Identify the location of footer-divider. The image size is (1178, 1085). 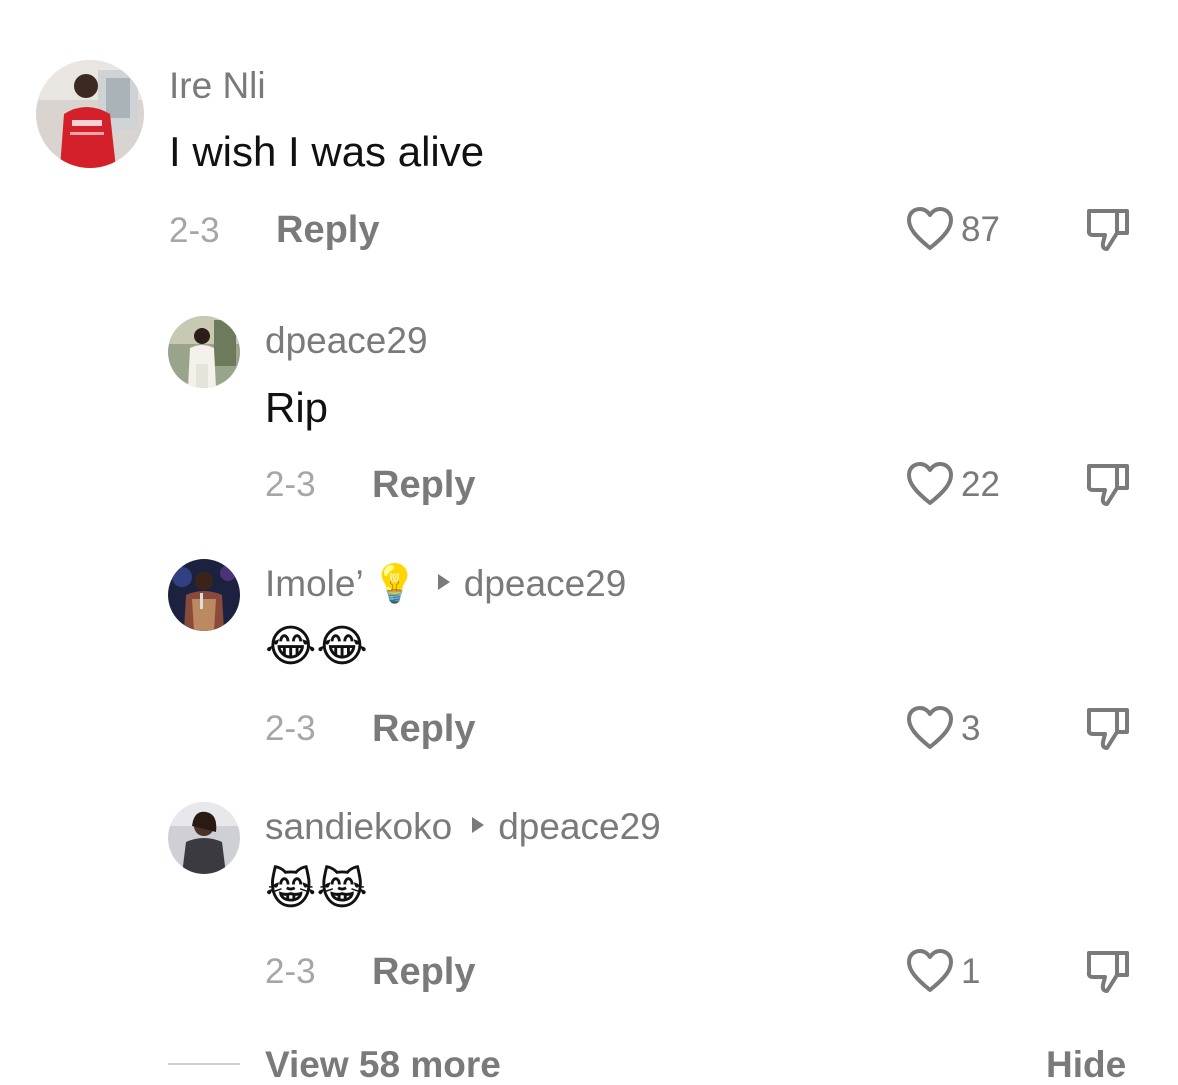
(204, 1064).